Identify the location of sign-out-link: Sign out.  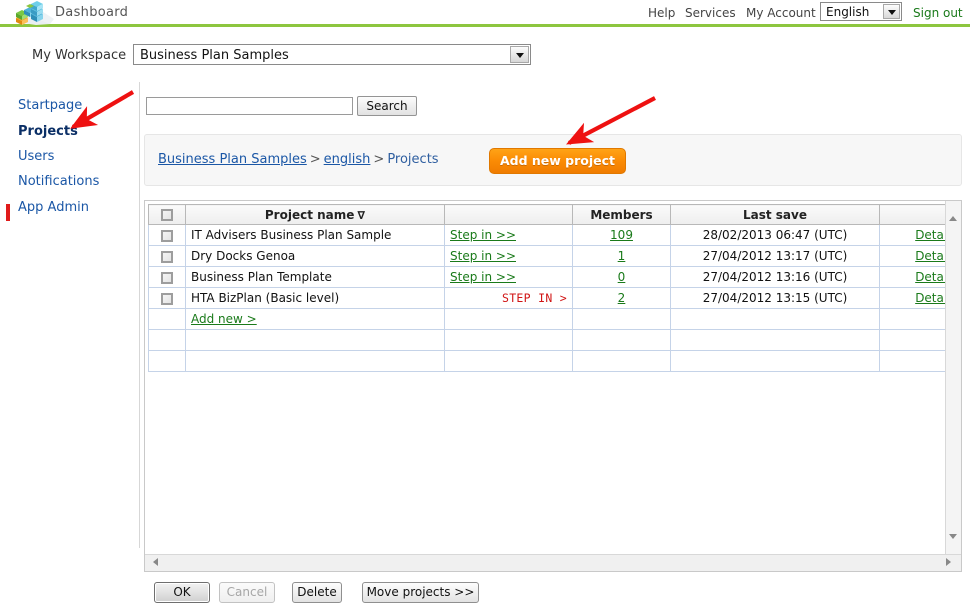
(938, 13).